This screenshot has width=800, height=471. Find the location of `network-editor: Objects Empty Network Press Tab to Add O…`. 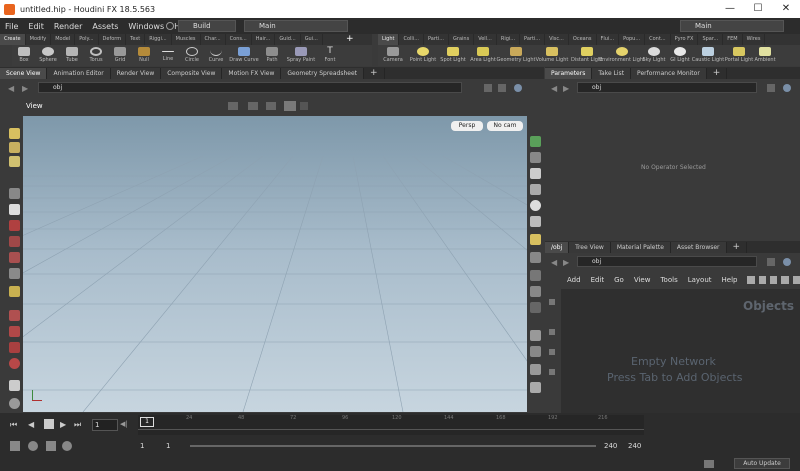

network-editor: Objects Empty Network Press Tab to Add O… is located at coordinates (672, 351).